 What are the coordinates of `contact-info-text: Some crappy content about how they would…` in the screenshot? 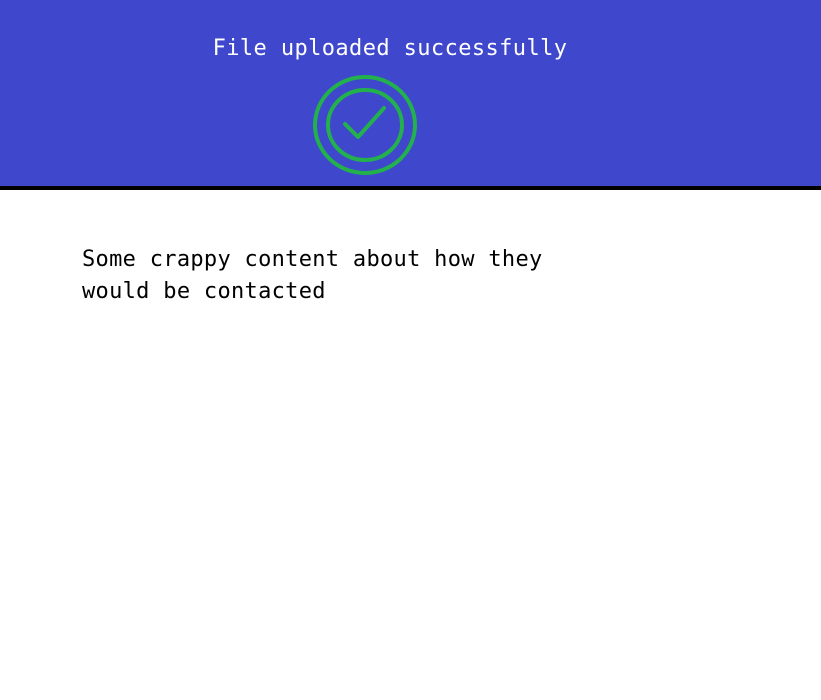 It's located at (312, 275).